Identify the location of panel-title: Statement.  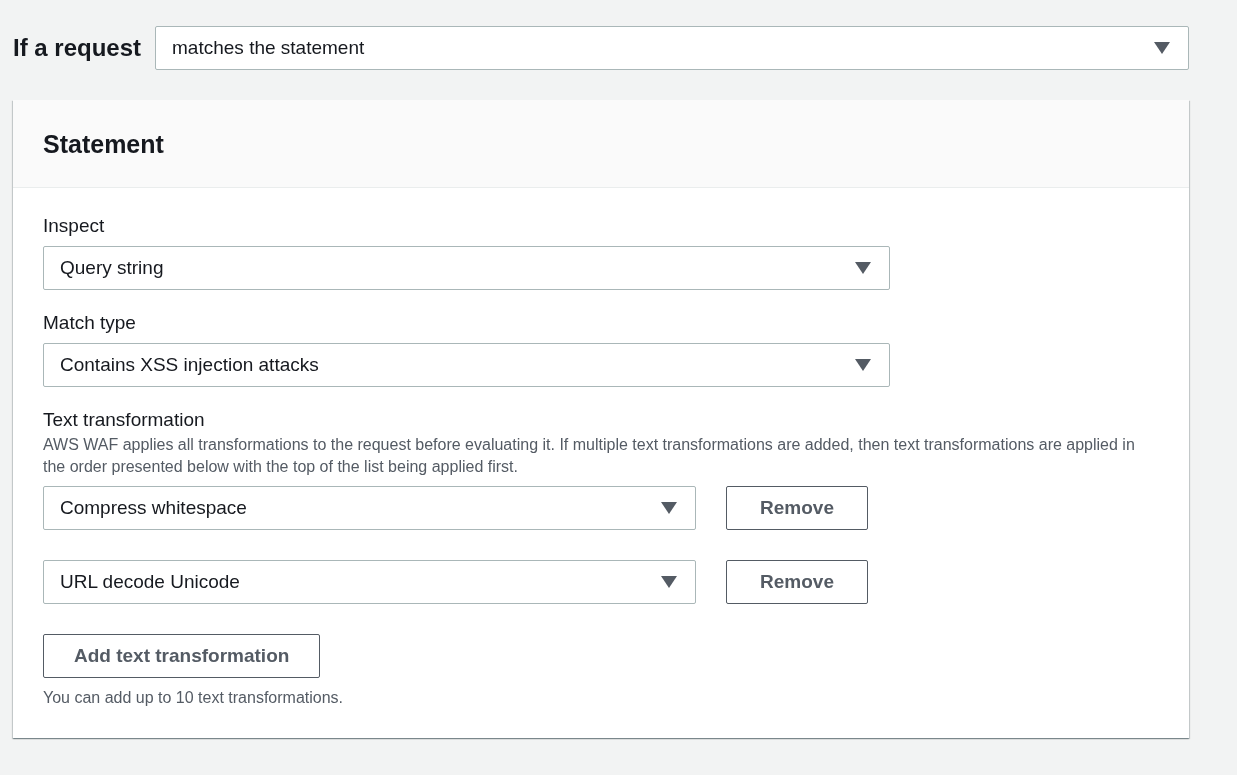
(103, 143).